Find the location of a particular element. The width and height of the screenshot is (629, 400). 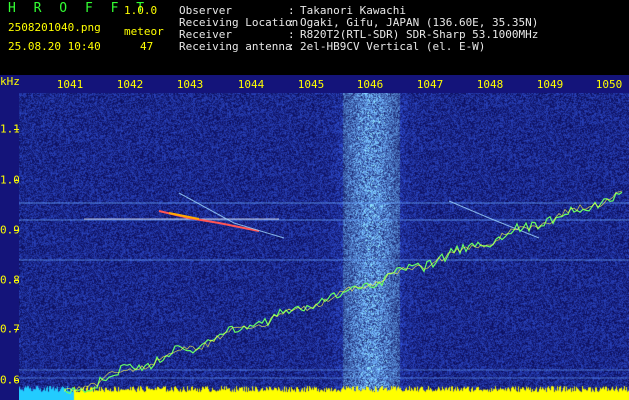

freq-tick-label: 1043 is located at coordinates (190, 84).